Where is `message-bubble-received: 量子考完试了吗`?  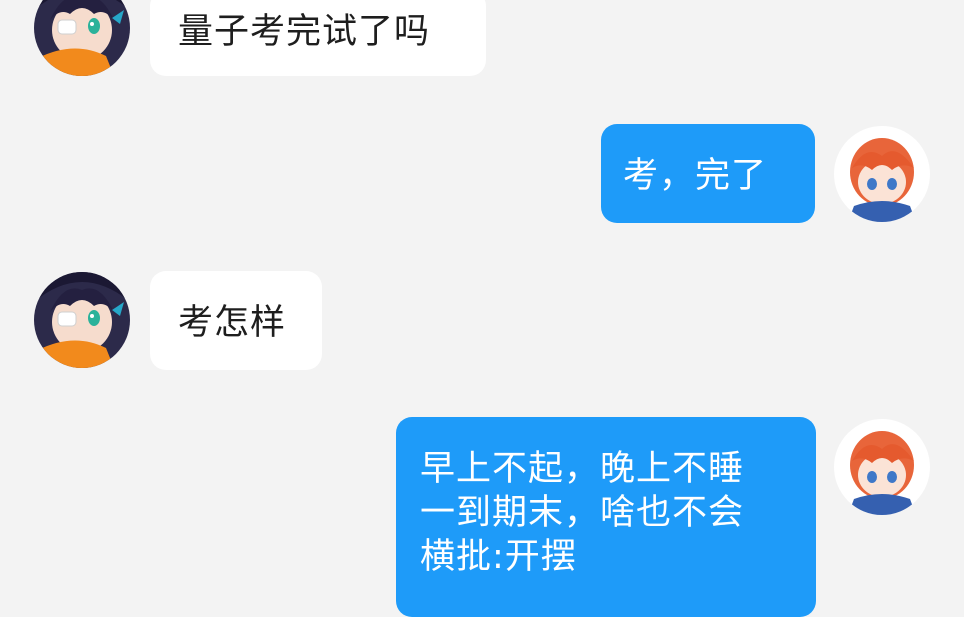
message-bubble-received: 量子考完试了吗 is located at coordinates (318, 38).